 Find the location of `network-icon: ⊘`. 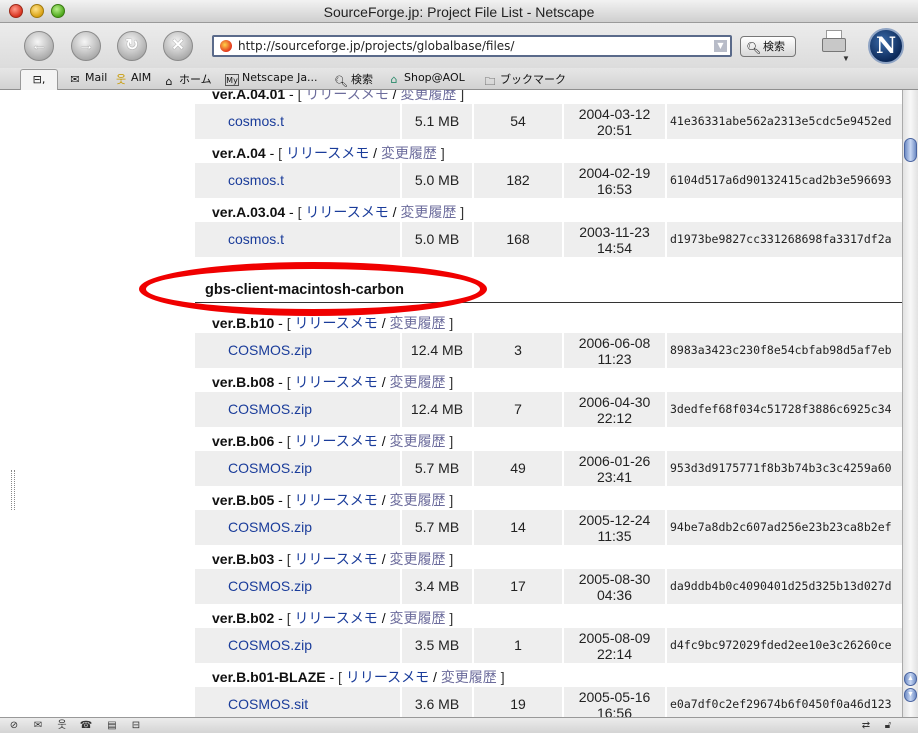

network-icon: ⊘ is located at coordinates (14, 725).